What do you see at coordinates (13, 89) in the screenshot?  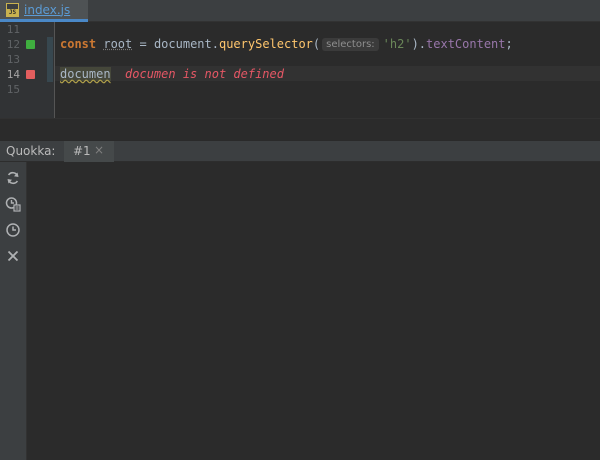 I see `line-number: 15` at bounding box center [13, 89].